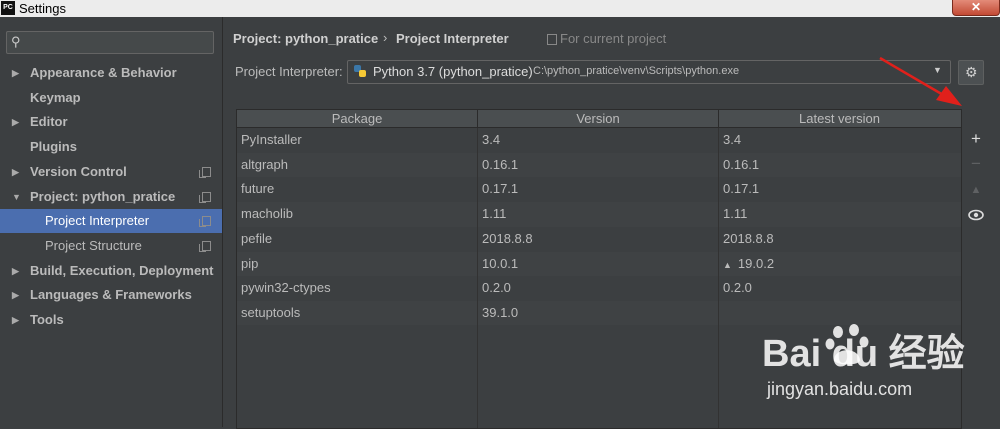 The height and width of the screenshot is (429, 1000). I want to click on sidebar-item-version-control: ▶ Version Control, so click(111, 172).